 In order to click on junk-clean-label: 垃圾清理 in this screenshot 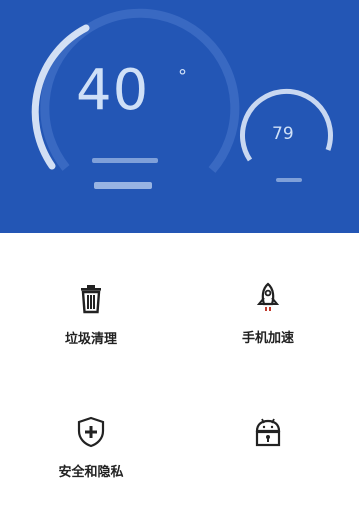, I will do `click(90, 339)`.